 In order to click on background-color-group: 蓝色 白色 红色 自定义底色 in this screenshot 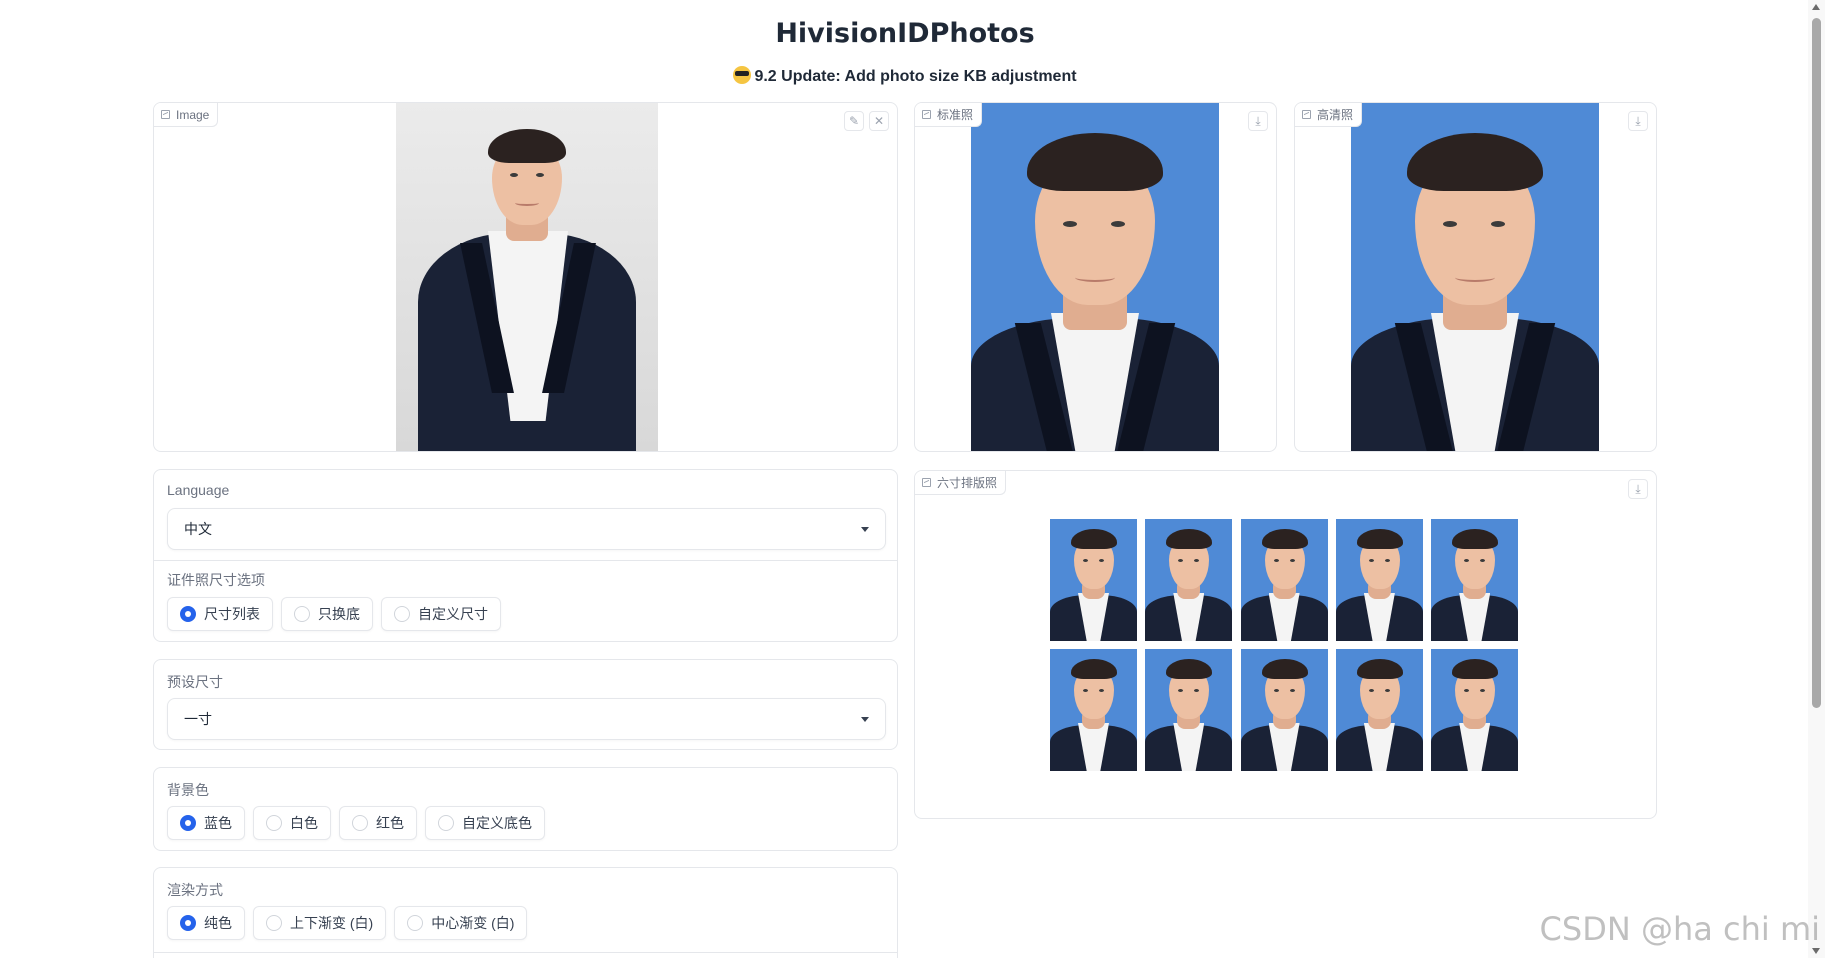, I will do `click(356, 823)`.